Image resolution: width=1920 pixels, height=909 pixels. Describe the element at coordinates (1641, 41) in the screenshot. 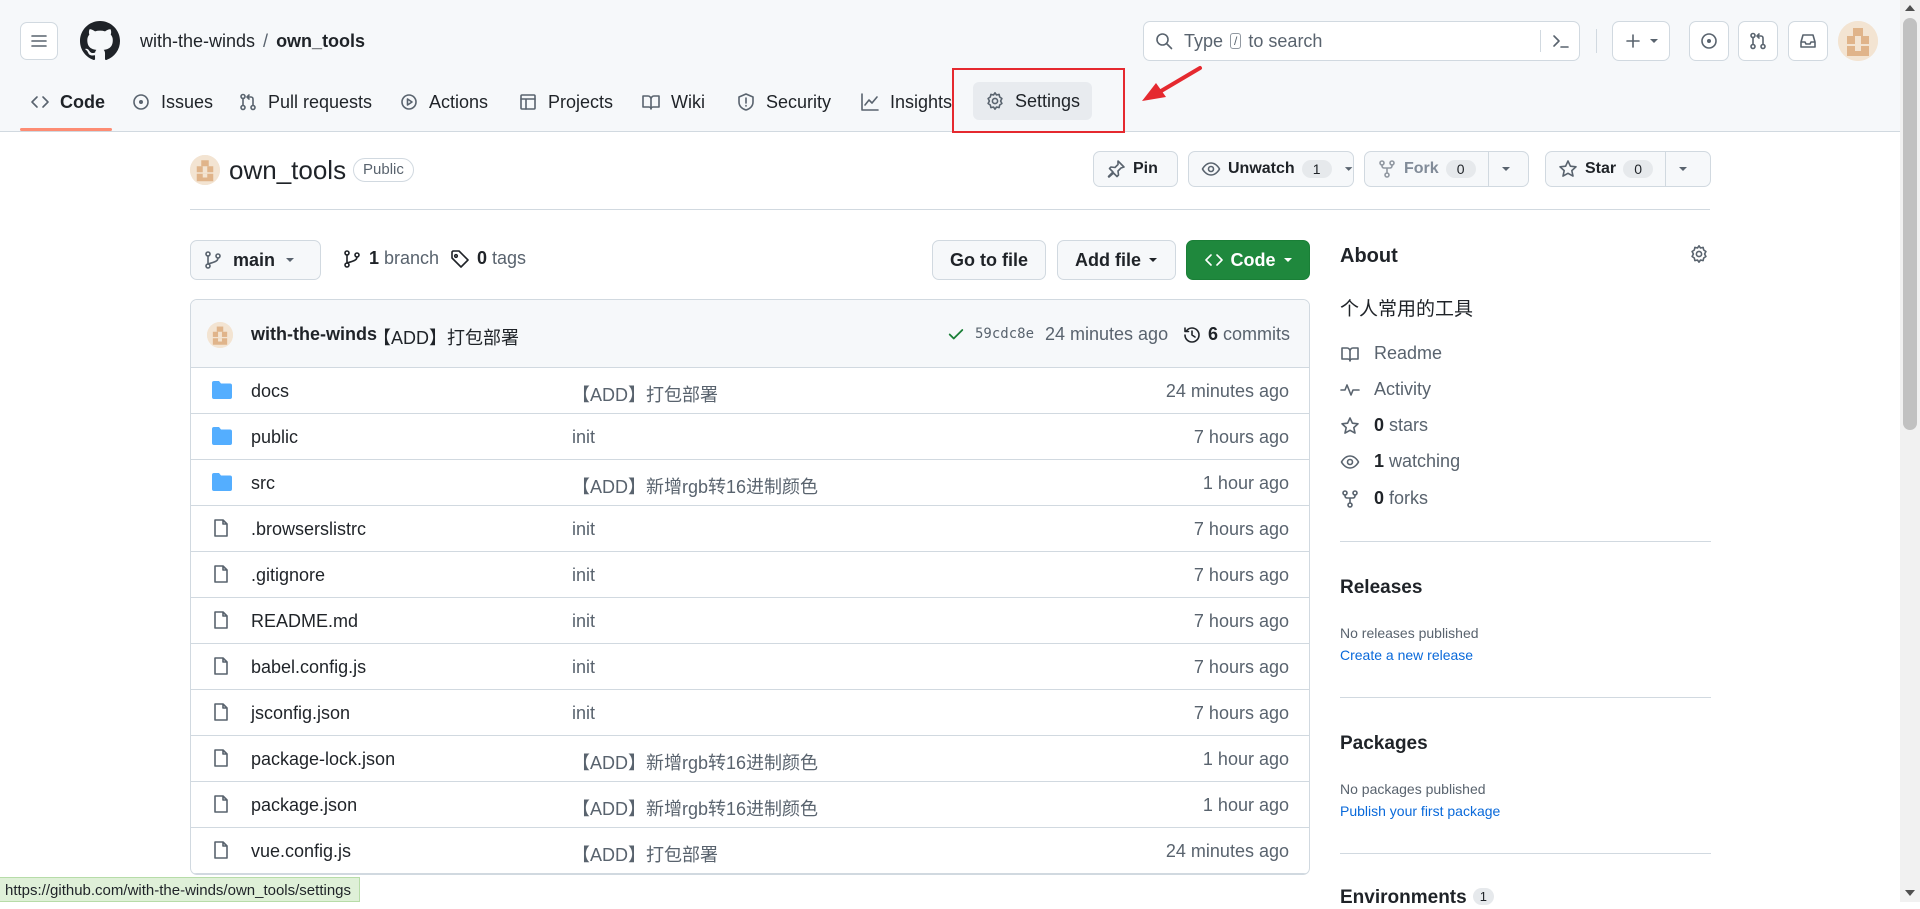

I see `create-new-button` at that location.